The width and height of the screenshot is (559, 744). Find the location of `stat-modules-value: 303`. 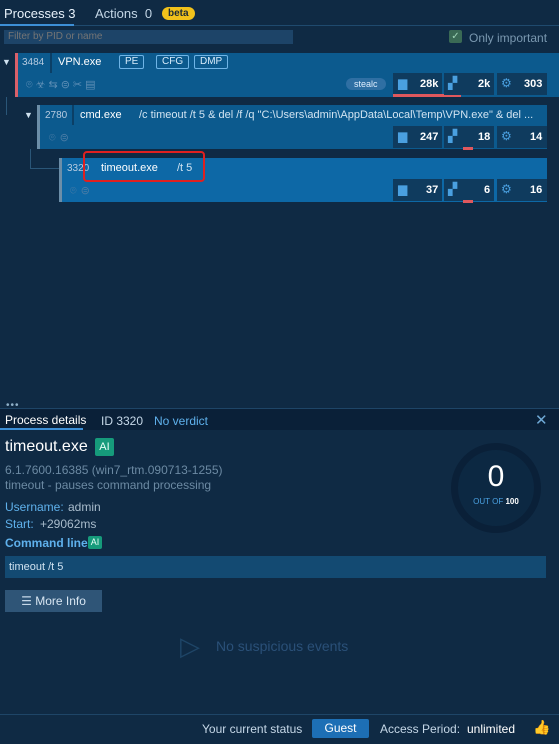

stat-modules-value: 303 is located at coordinates (533, 84).